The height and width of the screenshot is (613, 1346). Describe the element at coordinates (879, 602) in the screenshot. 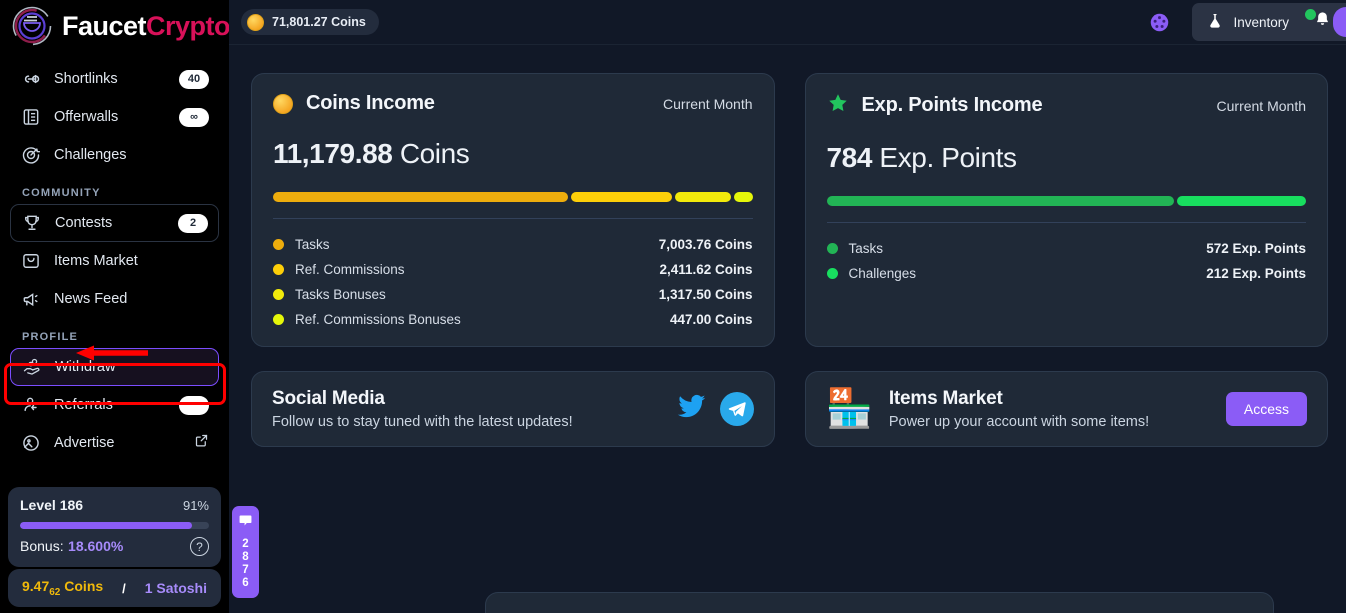

I see `bottom-partial-card` at that location.